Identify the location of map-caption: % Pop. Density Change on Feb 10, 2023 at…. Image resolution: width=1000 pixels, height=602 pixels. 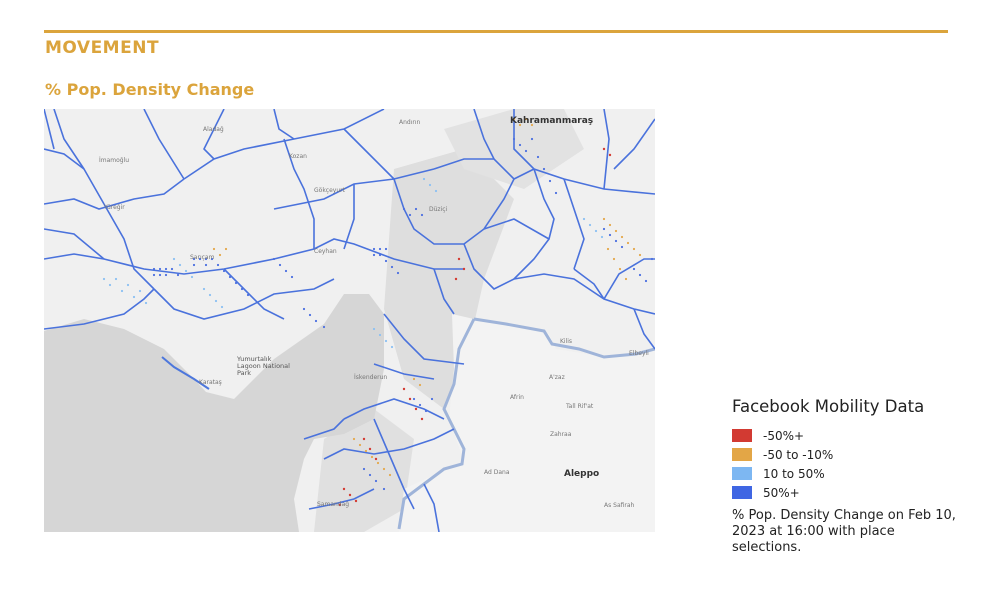
(844, 531).